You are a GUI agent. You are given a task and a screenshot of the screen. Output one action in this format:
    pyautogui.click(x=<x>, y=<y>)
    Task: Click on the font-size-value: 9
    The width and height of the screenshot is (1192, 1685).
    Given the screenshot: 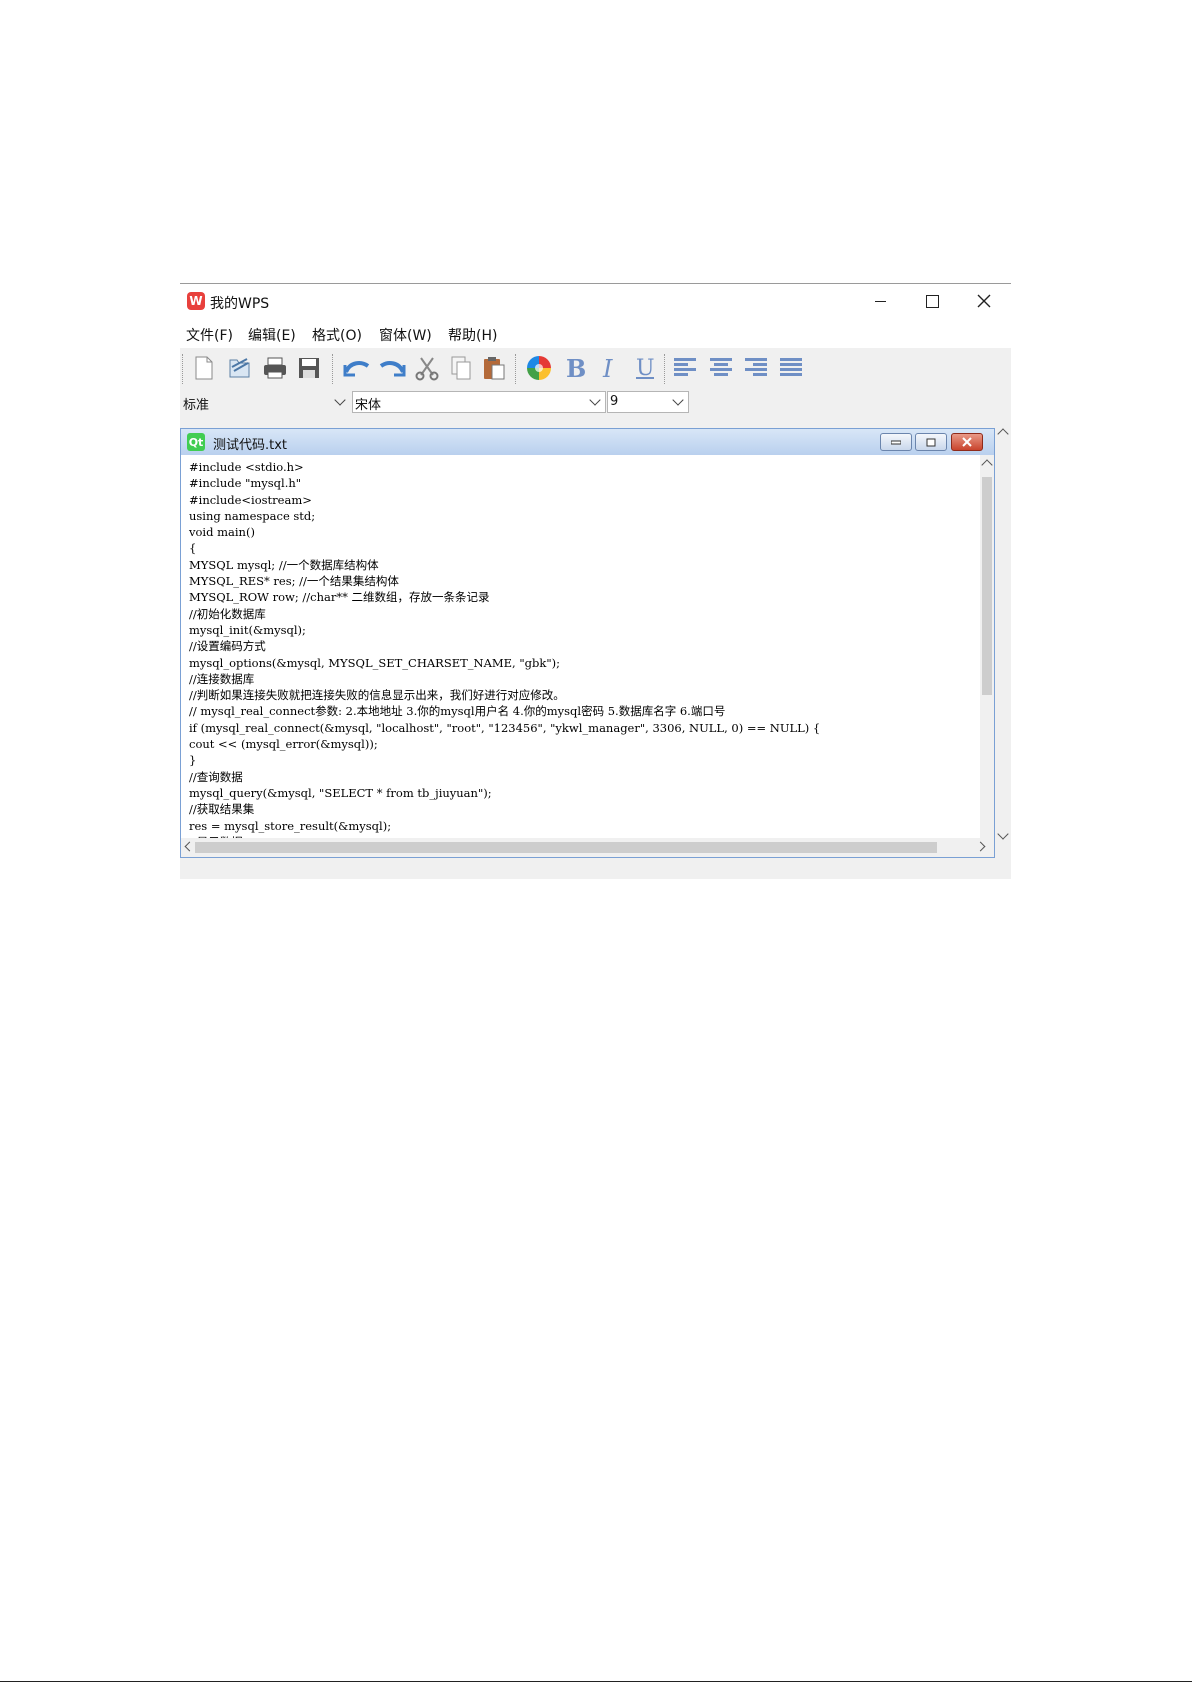 What is the action you would take?
    pyautogui.click(x=614, y=401)
    